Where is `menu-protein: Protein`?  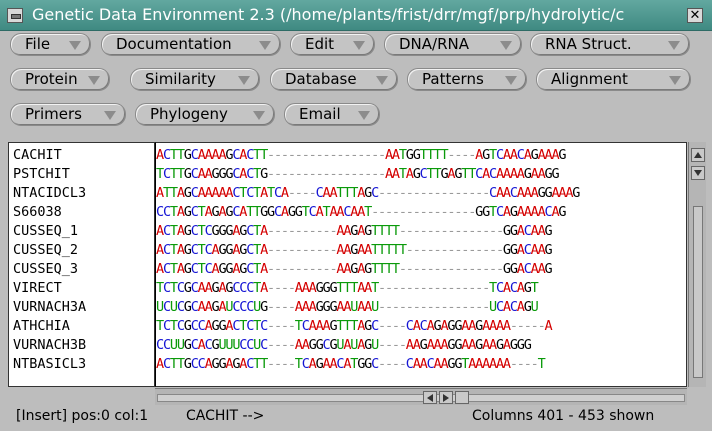 menu-protein: Protein is located at coordinates (60, 79).